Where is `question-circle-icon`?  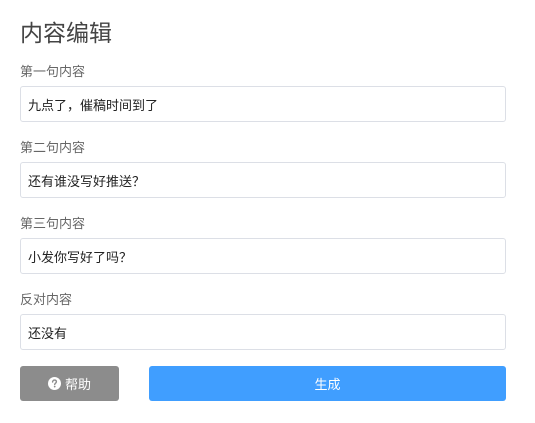 question-circle-icon is located at coordinates (54, 383).